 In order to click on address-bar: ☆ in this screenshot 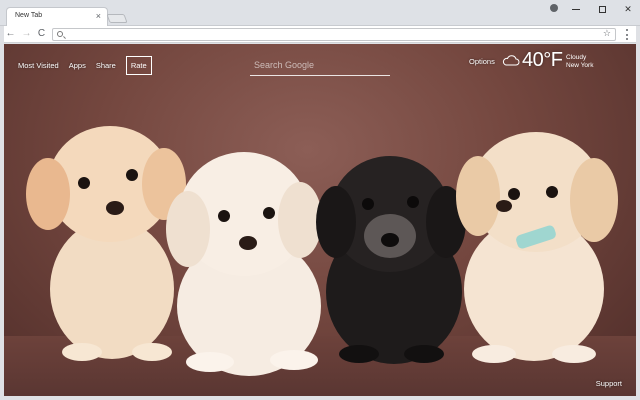, I will do `click(334, 34)`.